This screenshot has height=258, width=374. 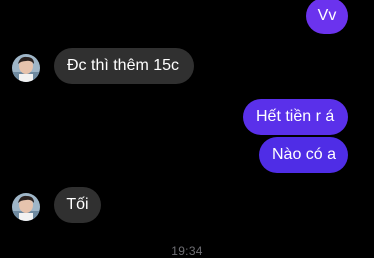 I want to click on message-text: Tối, so click(x=77, y=204).